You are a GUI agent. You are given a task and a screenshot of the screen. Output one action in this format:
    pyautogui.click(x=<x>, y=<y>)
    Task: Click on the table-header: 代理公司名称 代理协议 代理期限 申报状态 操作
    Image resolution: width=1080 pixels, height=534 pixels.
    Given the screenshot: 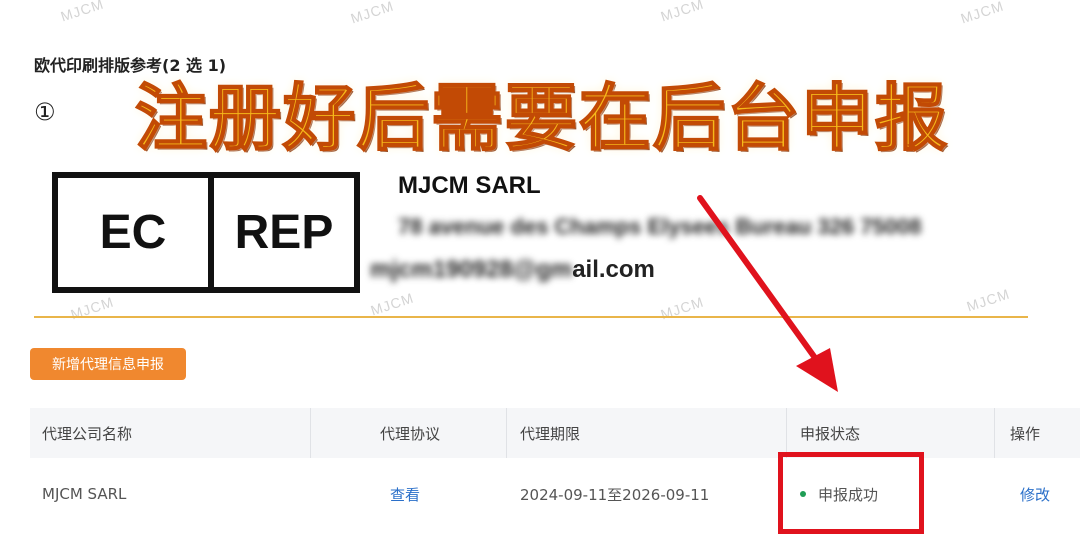 What is the action you would take?
    pyautogui.click(x=555, y=433)
    